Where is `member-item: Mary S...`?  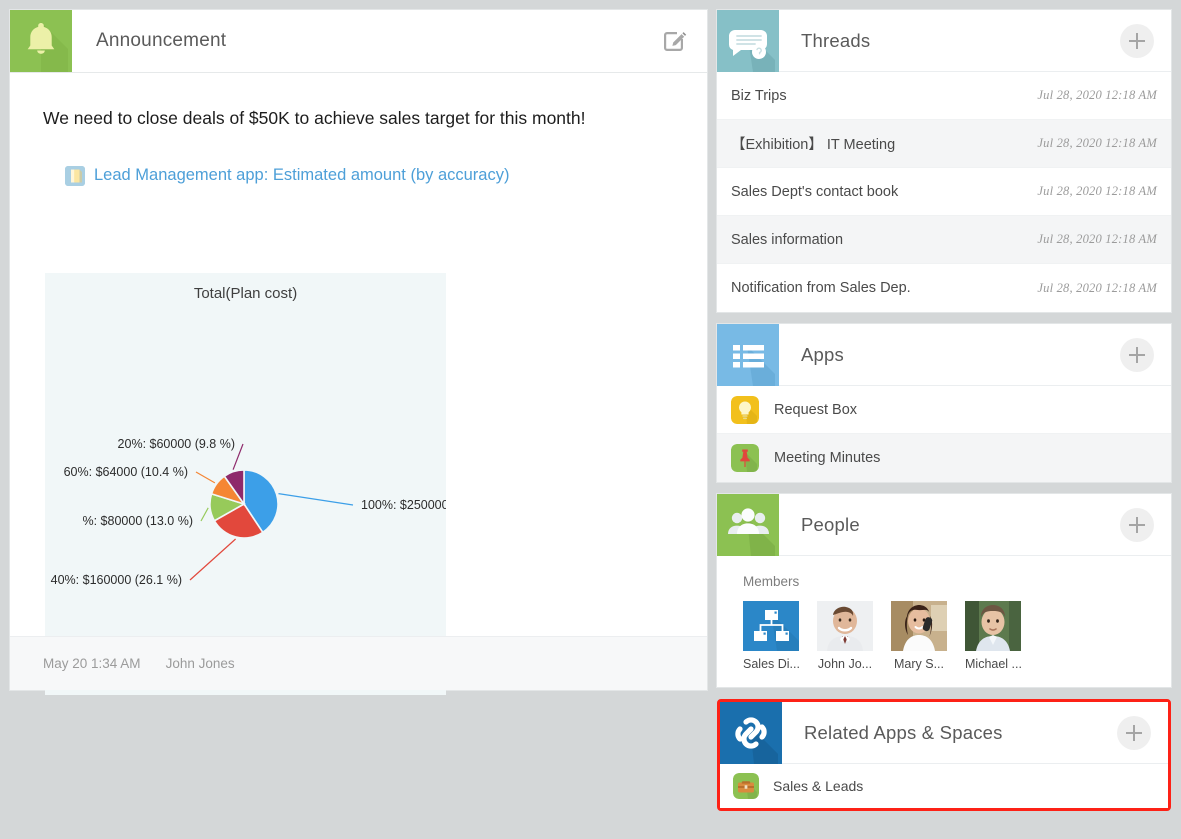
member-item: Mary S... is located at coordinates (919, 636).